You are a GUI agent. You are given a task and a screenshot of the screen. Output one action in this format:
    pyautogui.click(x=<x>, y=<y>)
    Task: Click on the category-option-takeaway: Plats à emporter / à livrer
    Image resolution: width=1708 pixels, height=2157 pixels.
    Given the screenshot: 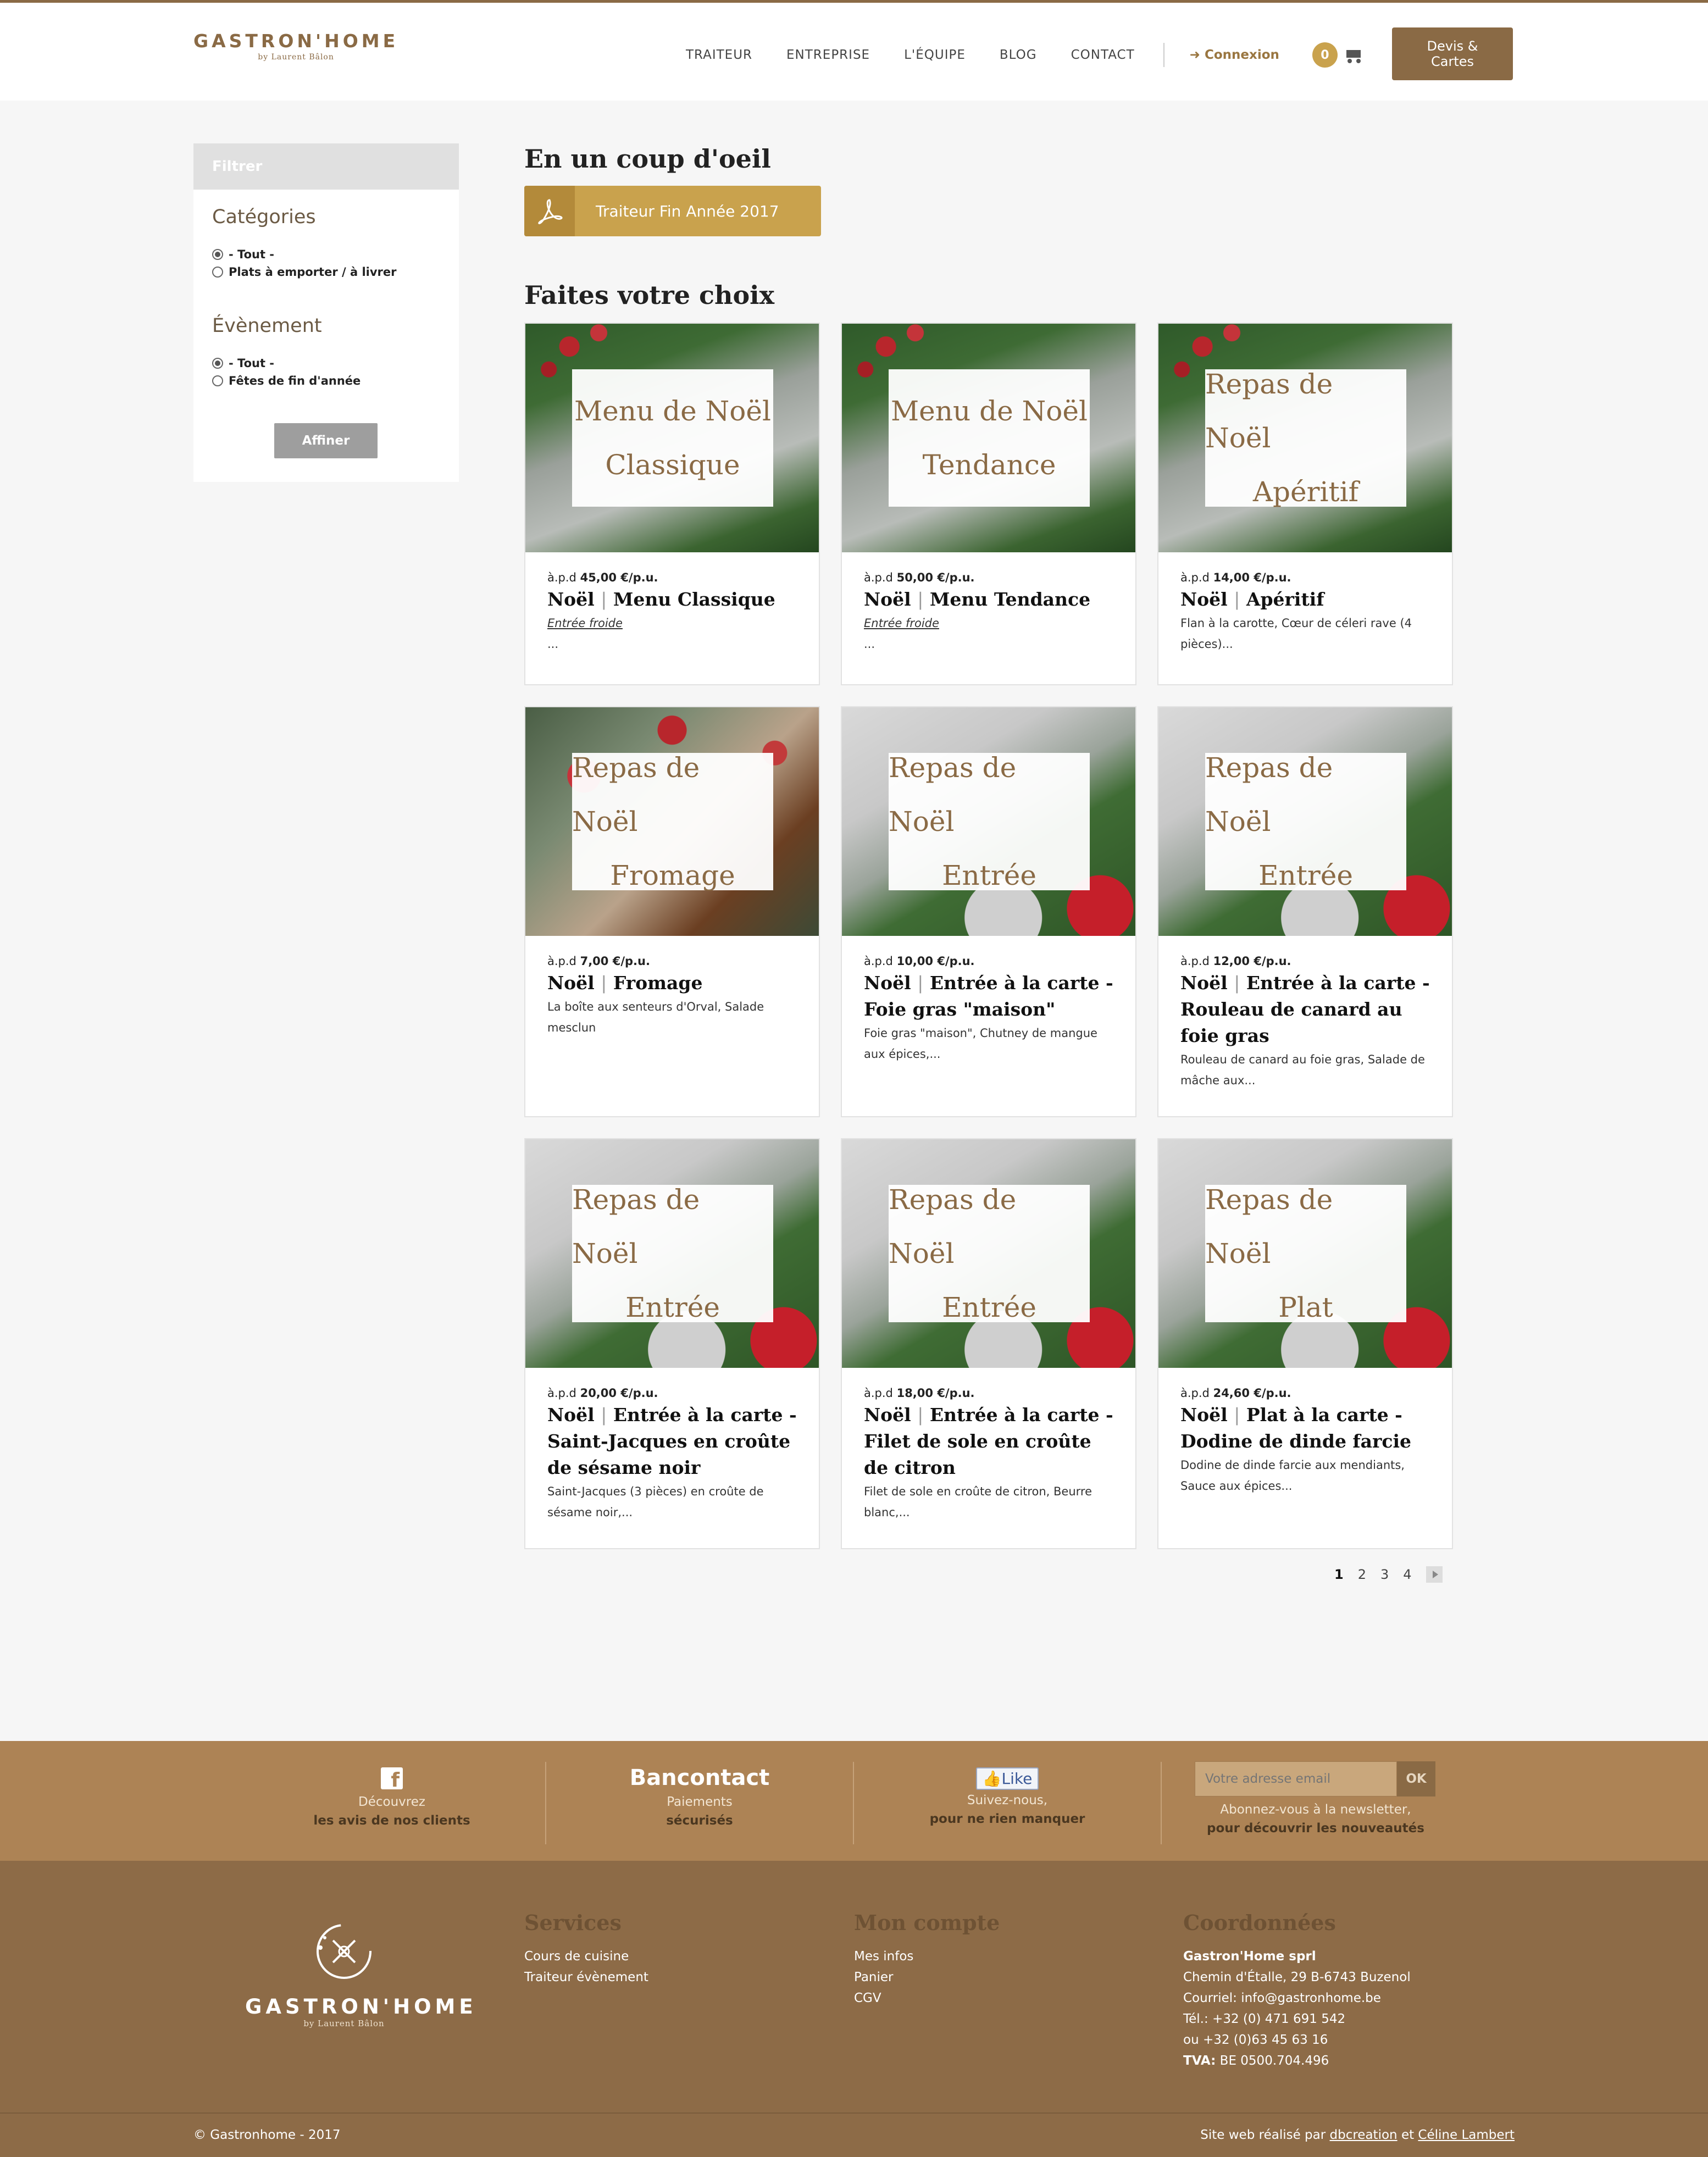 What is the action you would take?
    pyautogui.click(x=336, y=272)
    